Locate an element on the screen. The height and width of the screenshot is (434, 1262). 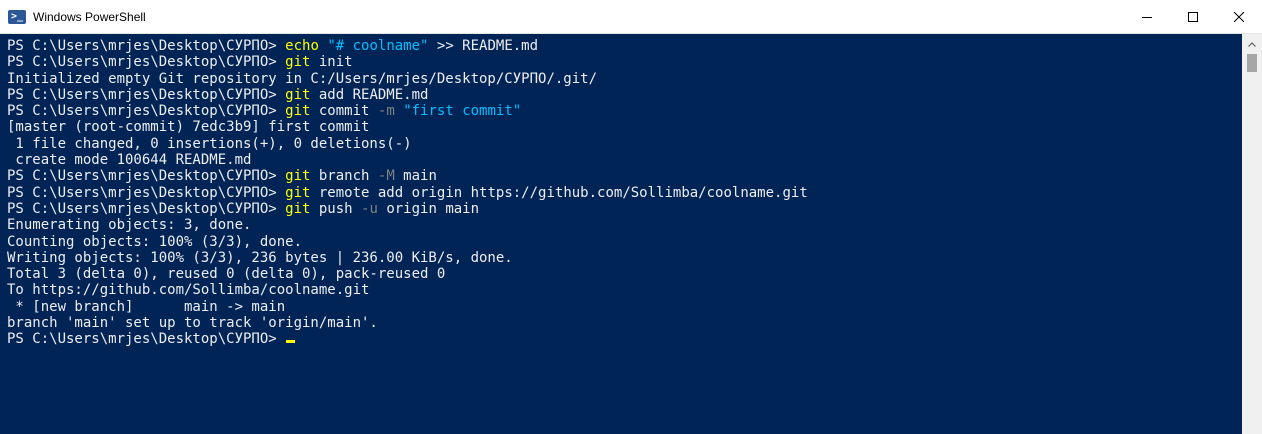
console-line: Enumerating objects: 3, done. is located at coordinates (624, 225).